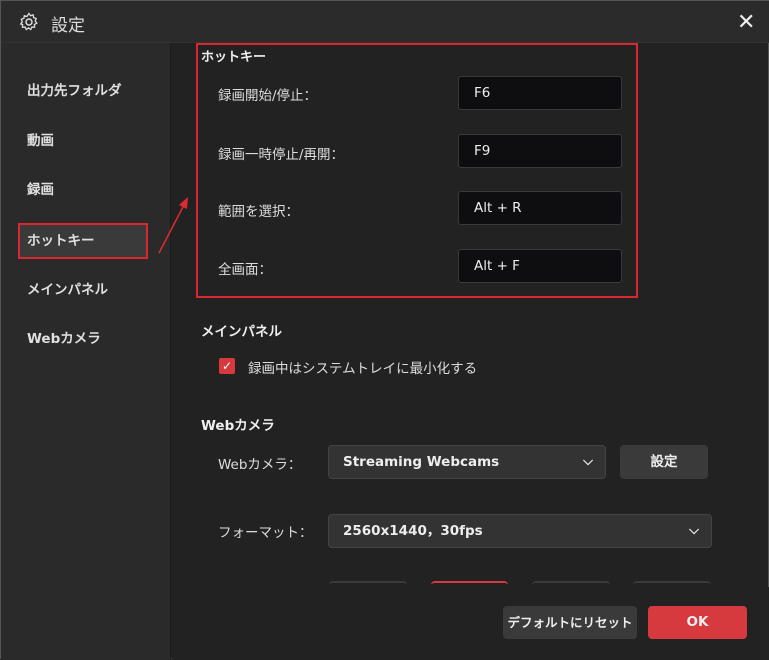 This screenshot has width=769, height=660. Describe the element at coordinates (28, 21) in the screenshot. I see `gear-icon` at that location.